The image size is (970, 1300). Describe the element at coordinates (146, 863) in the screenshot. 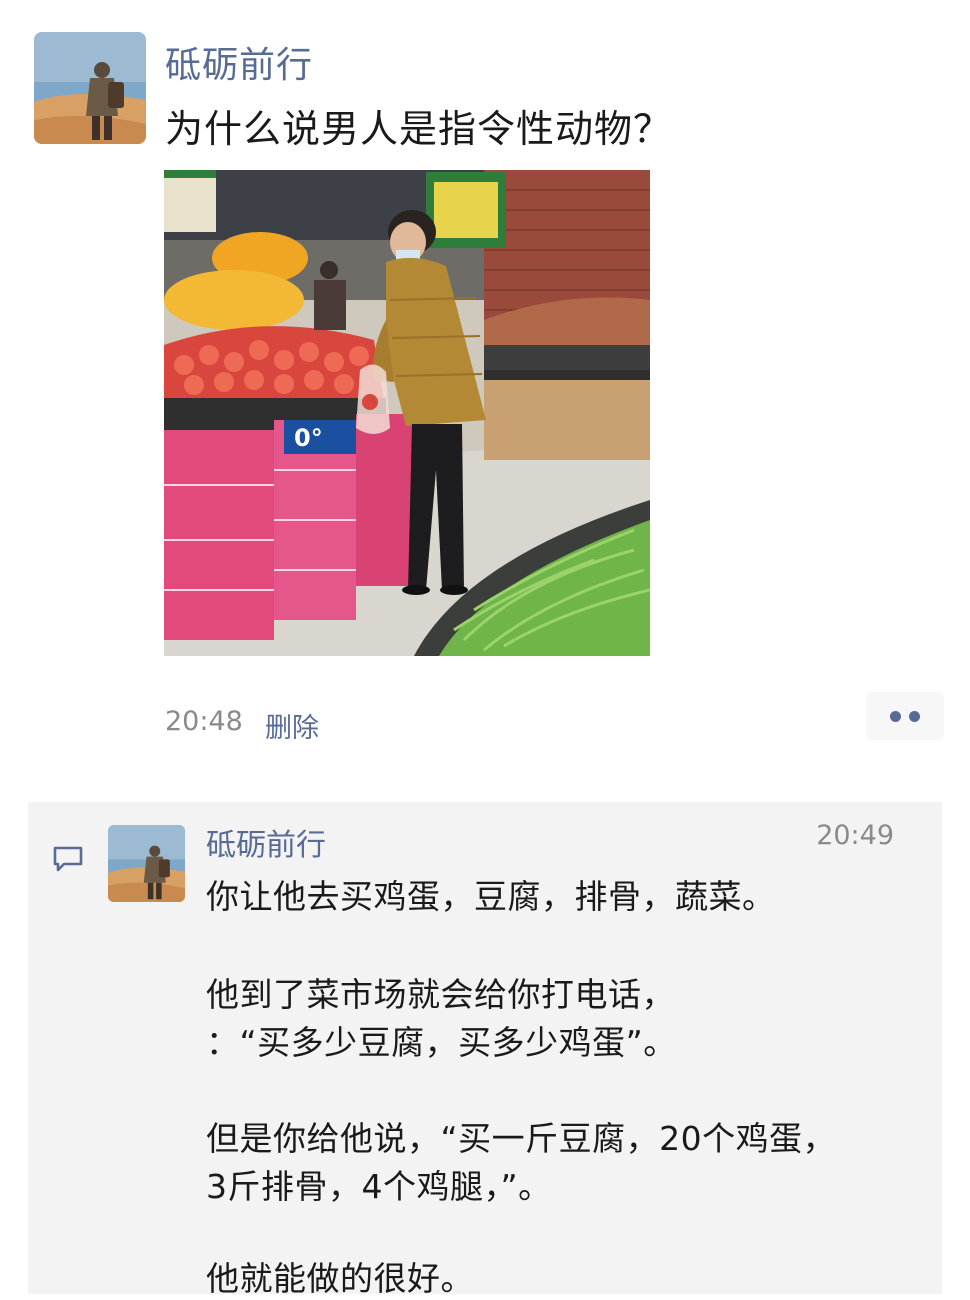

I see `comment-avatar` at that location.